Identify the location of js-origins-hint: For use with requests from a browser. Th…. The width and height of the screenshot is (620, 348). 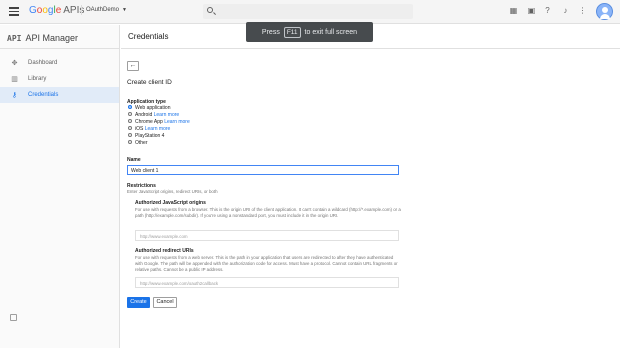
(268, 212).